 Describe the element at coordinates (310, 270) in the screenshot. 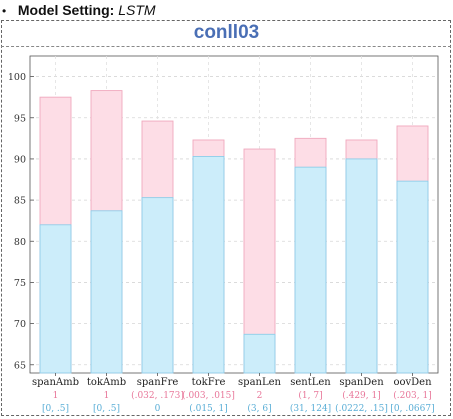

I see `bar-lower-sentLen` at that location.